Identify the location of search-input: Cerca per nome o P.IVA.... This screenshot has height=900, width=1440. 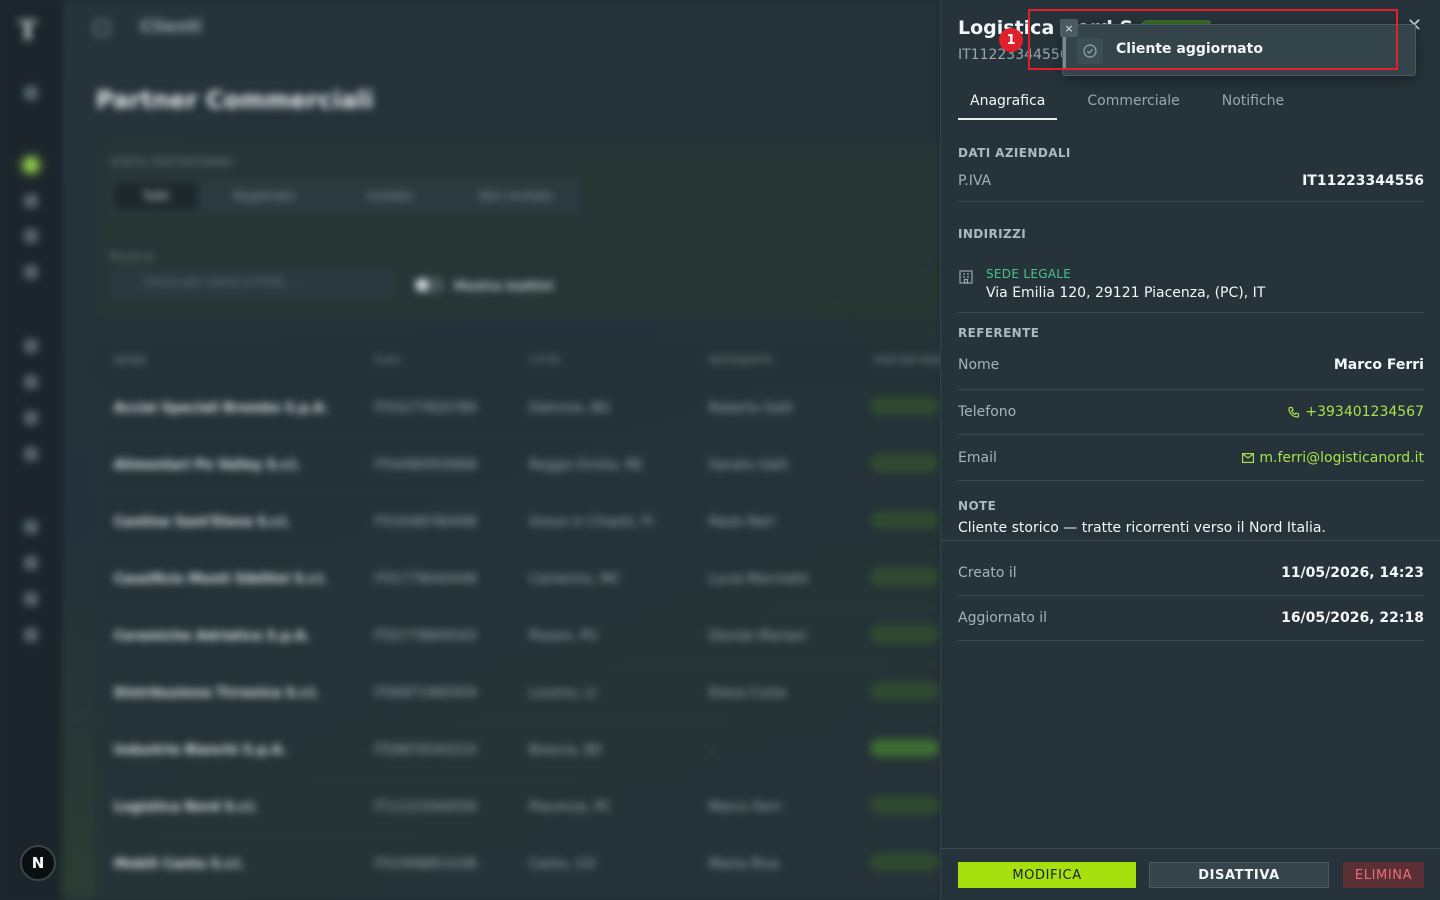
(253, 283).